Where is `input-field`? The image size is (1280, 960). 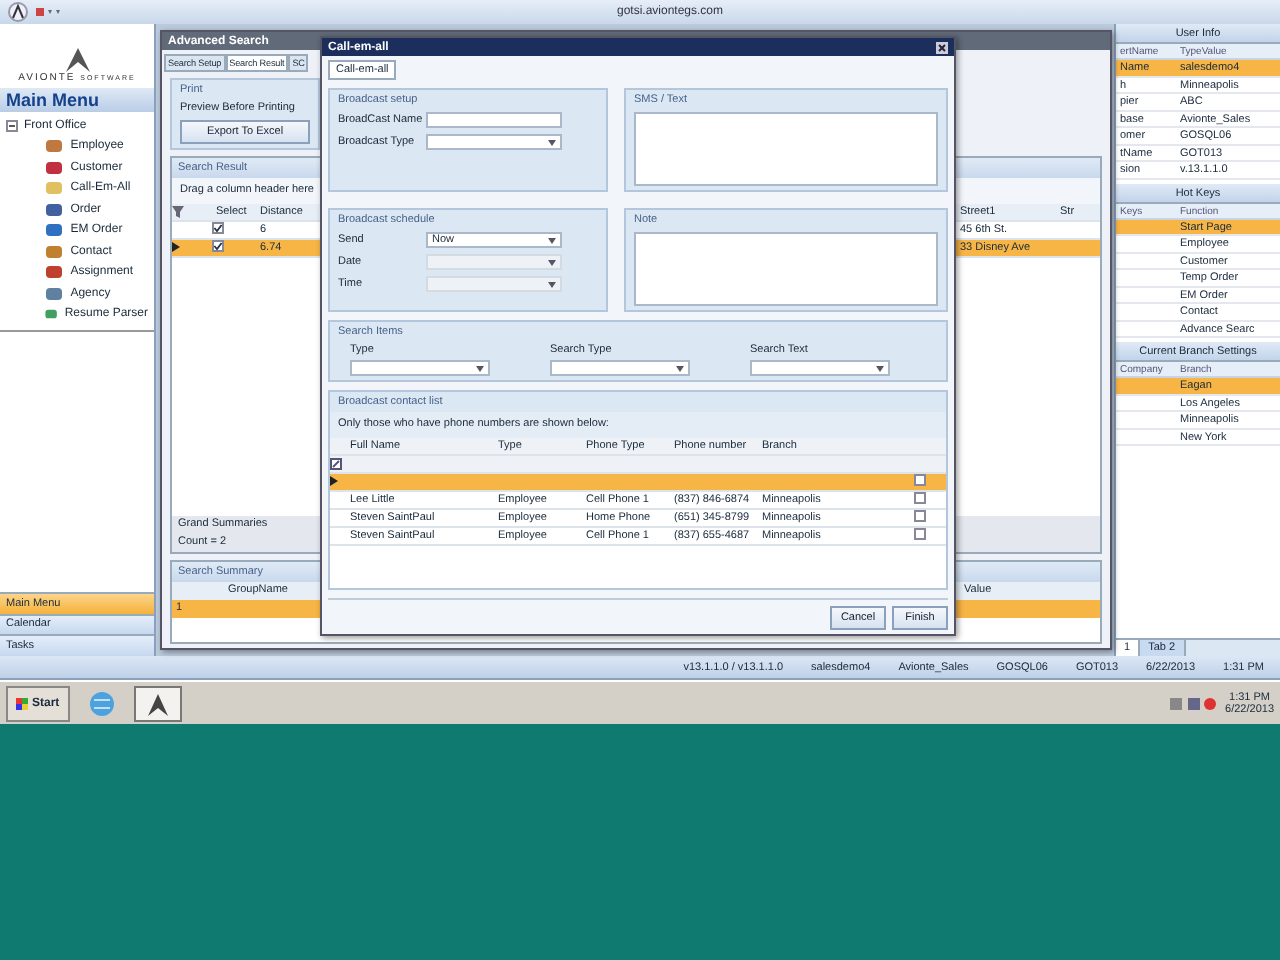
input-field is located at coordinates (494, 120).